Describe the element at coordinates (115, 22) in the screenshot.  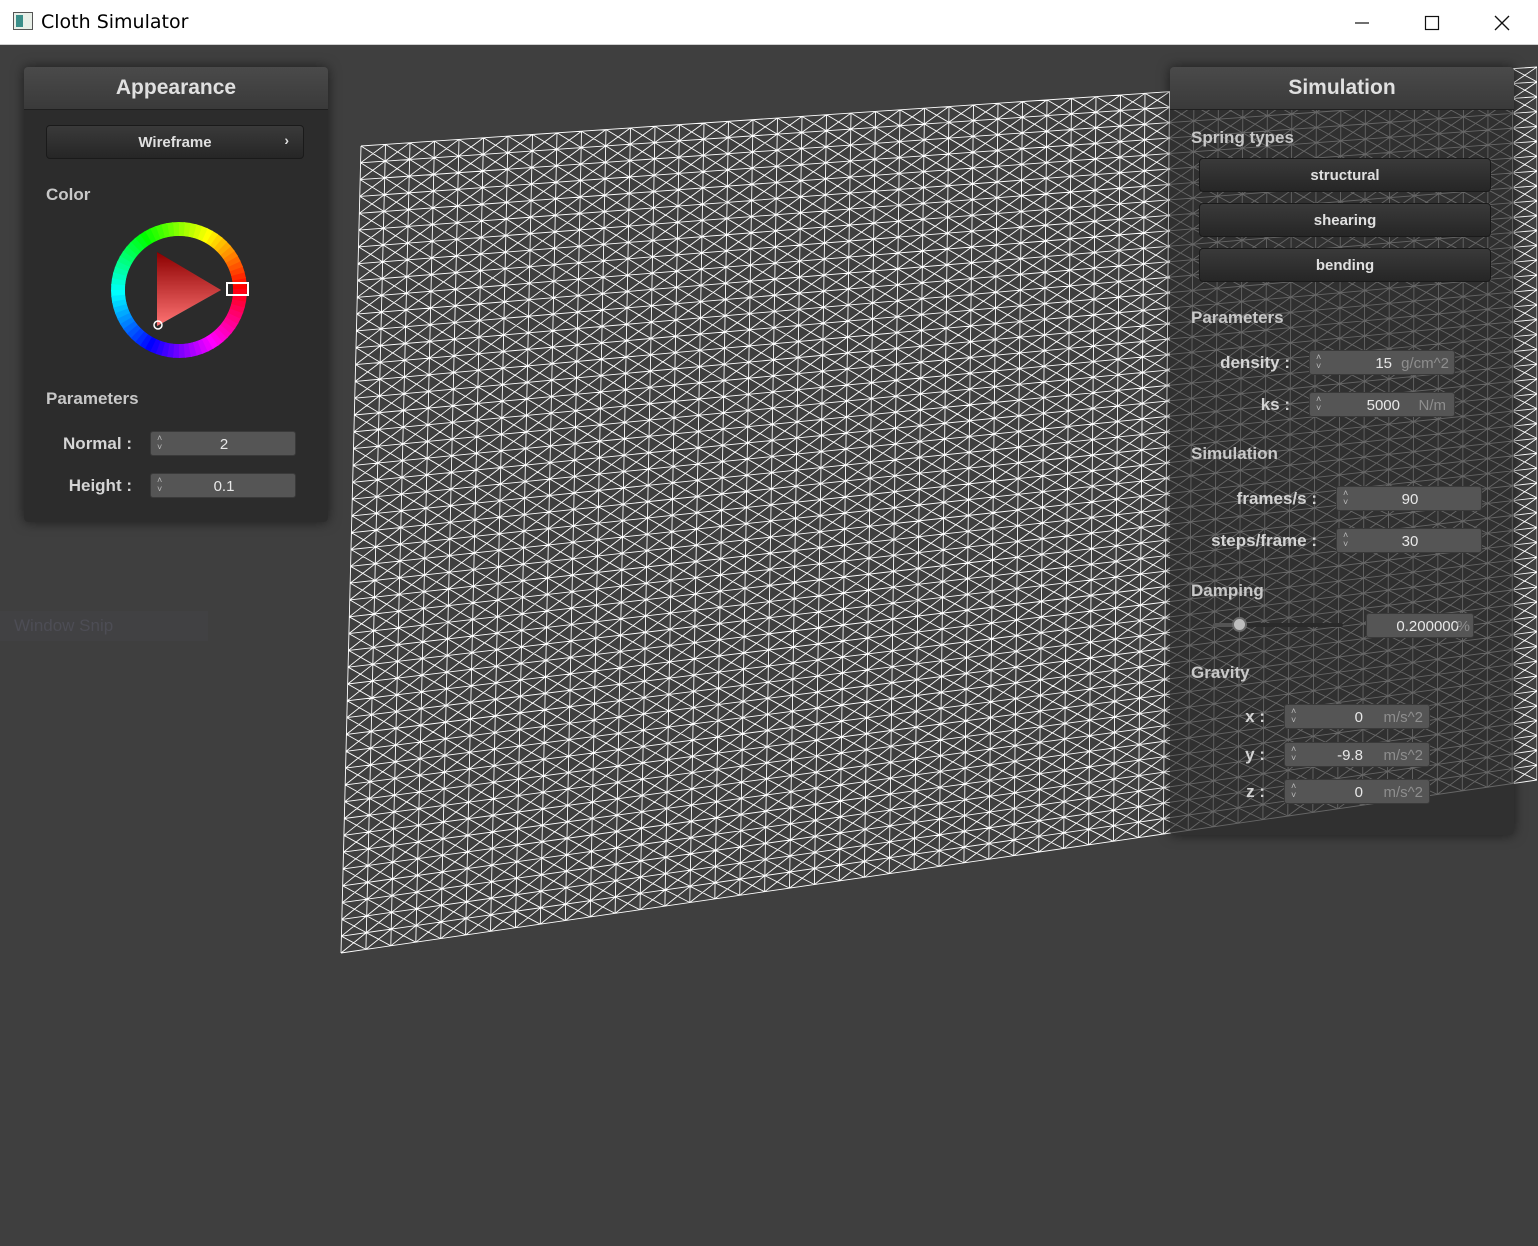
I see `window-title: Cloth Simulator` at that location.